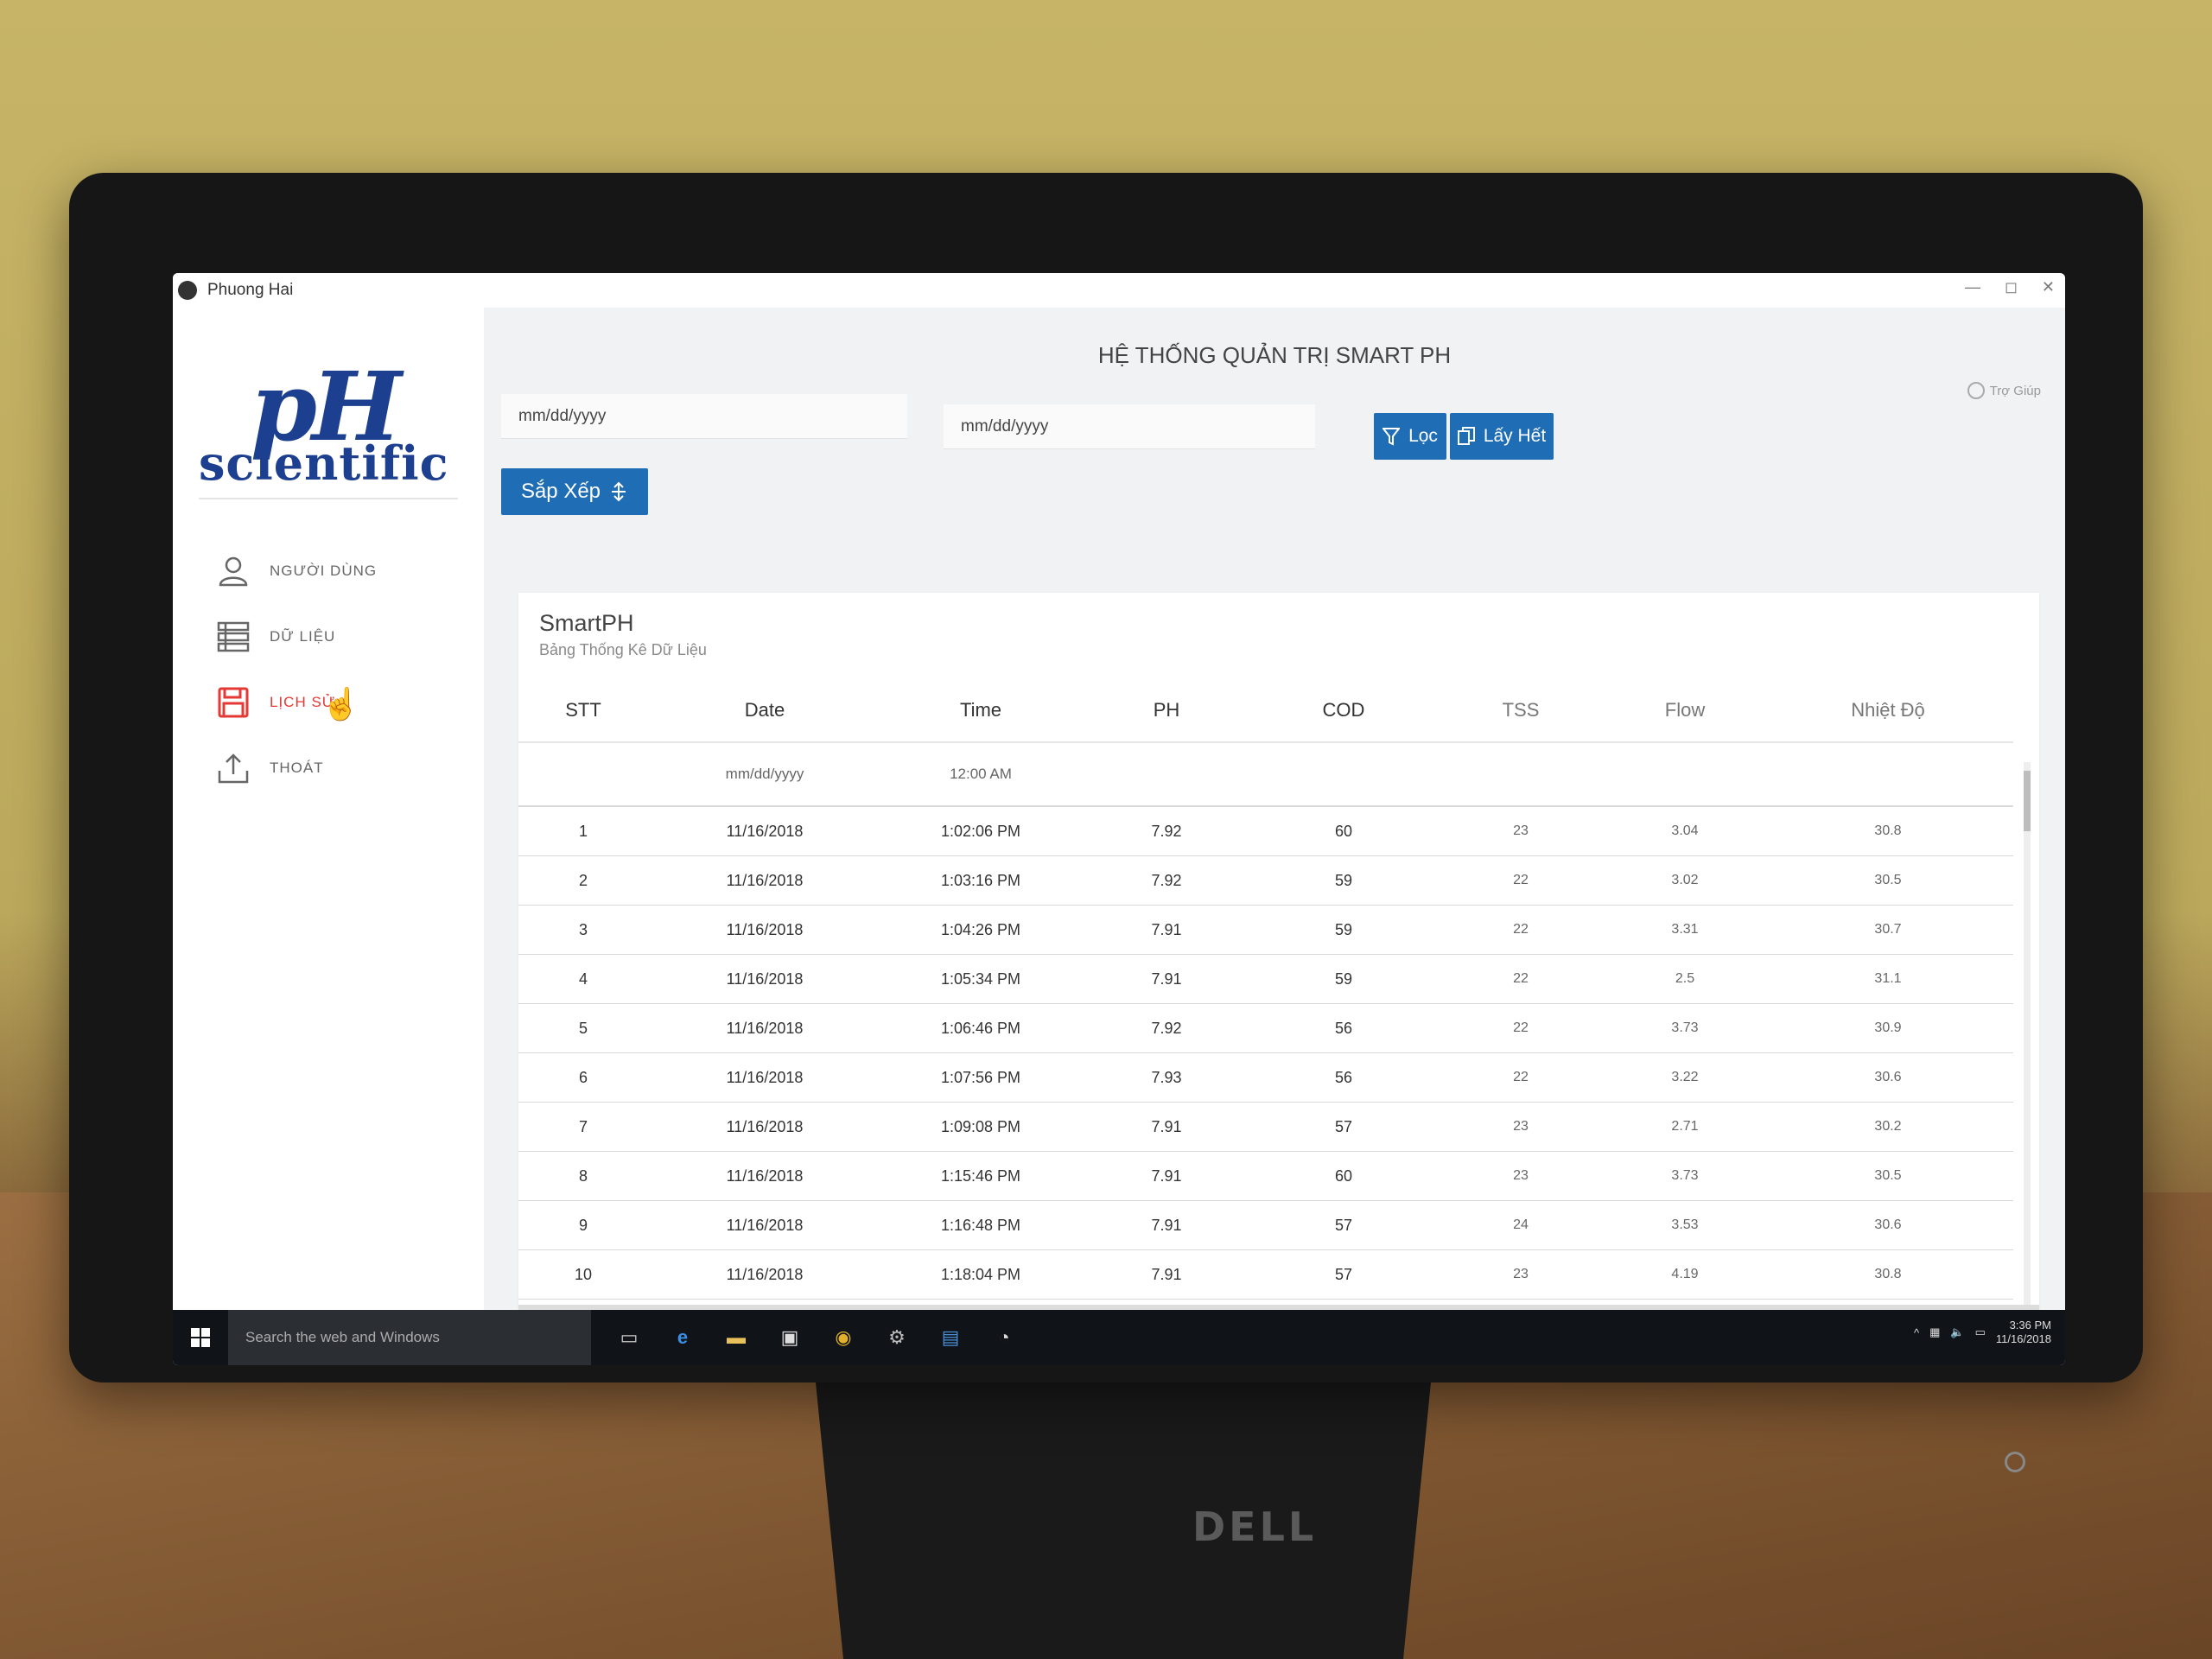 The width and height of the screenshot is (2212, 1659). Describe the element at coordinates (1888, 711) in the screenshot. I see `column-header: Nhiệt Độ` at that location.